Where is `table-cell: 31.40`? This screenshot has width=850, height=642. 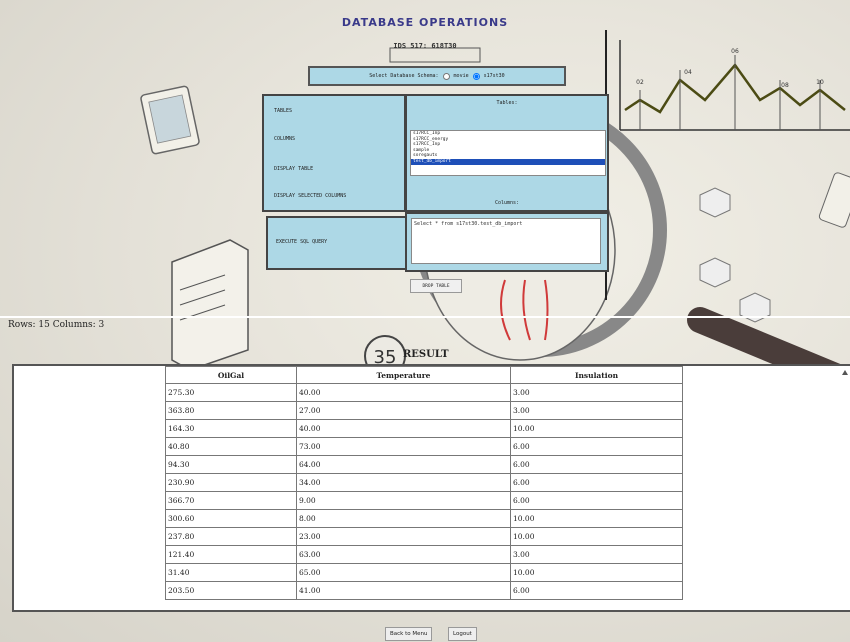 table-cell: 31.40 is located at coordinates (231, 572).